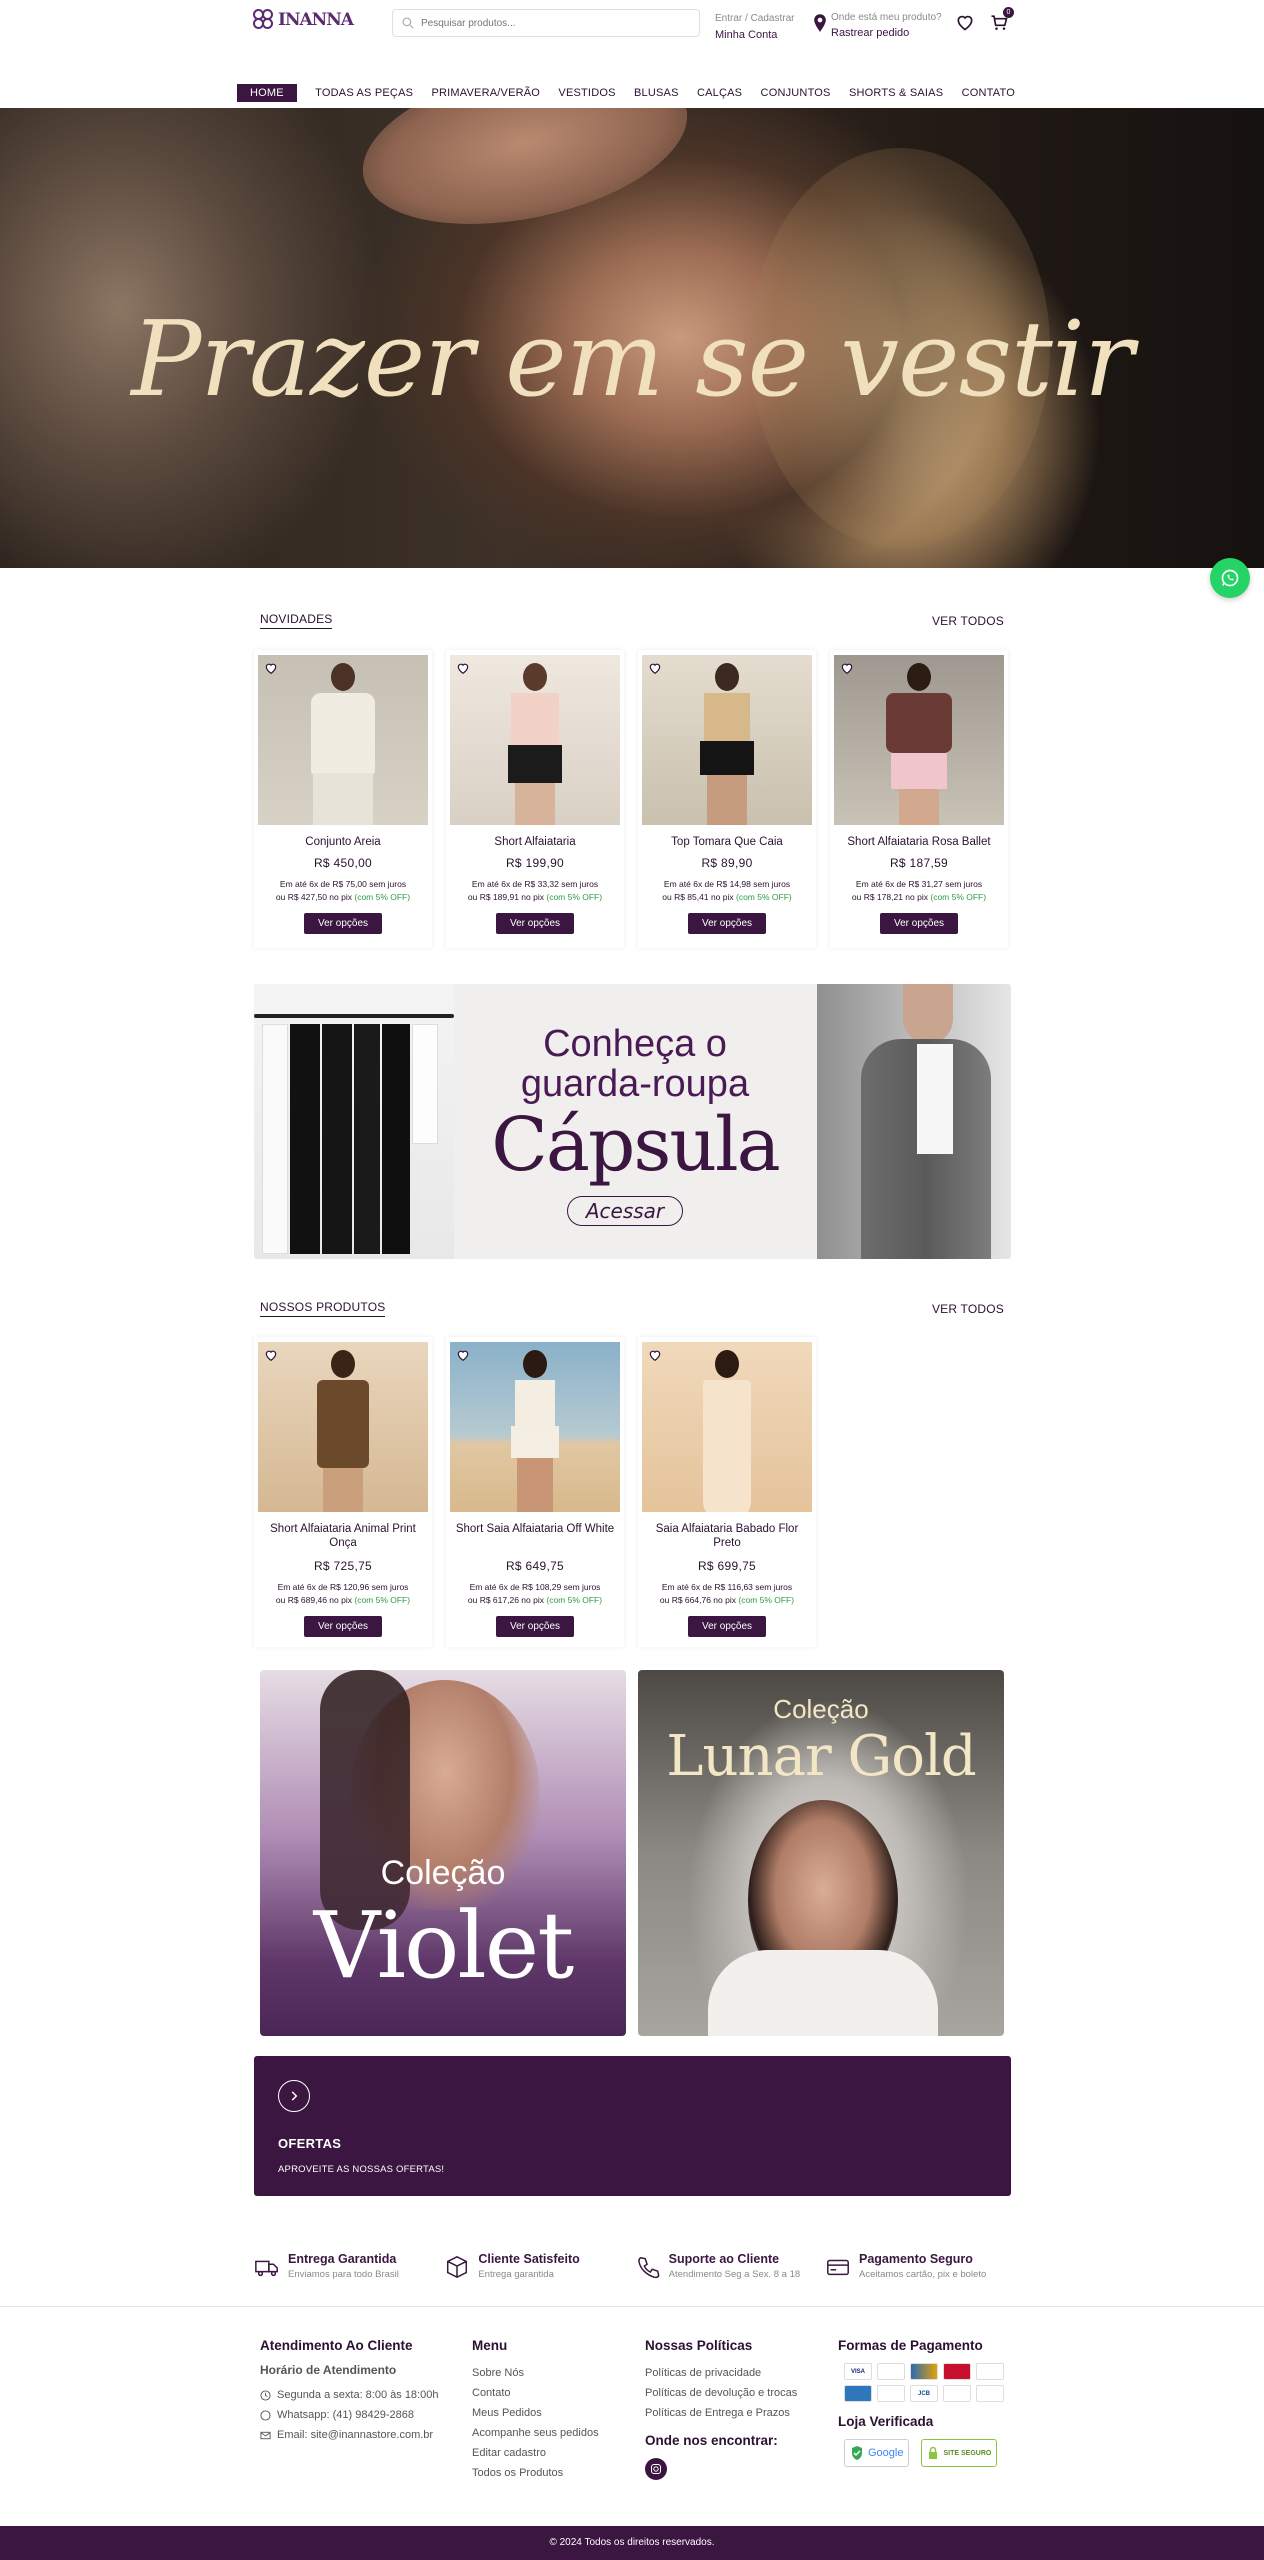 Image resolution: width=1264 pixels, height=2560 pixels. I want to click on search-box, so click(546, 23).